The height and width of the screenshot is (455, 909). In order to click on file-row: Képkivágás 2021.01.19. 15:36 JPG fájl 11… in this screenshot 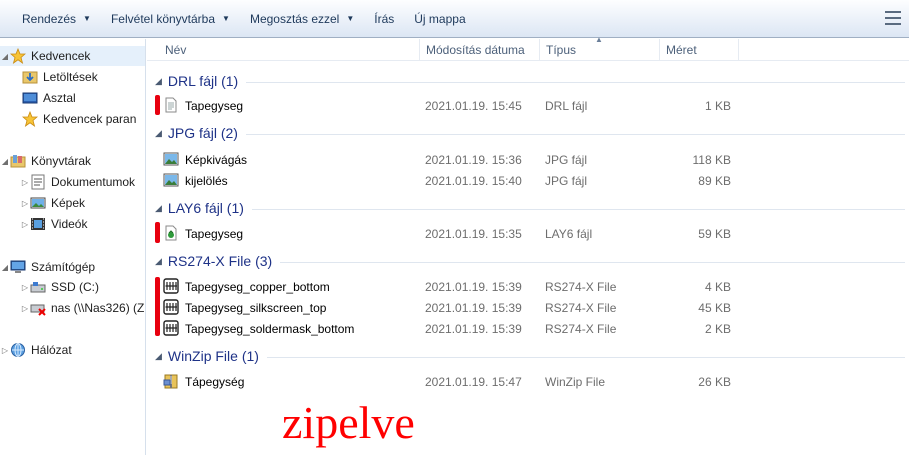, I will do `click(453, 159)`.